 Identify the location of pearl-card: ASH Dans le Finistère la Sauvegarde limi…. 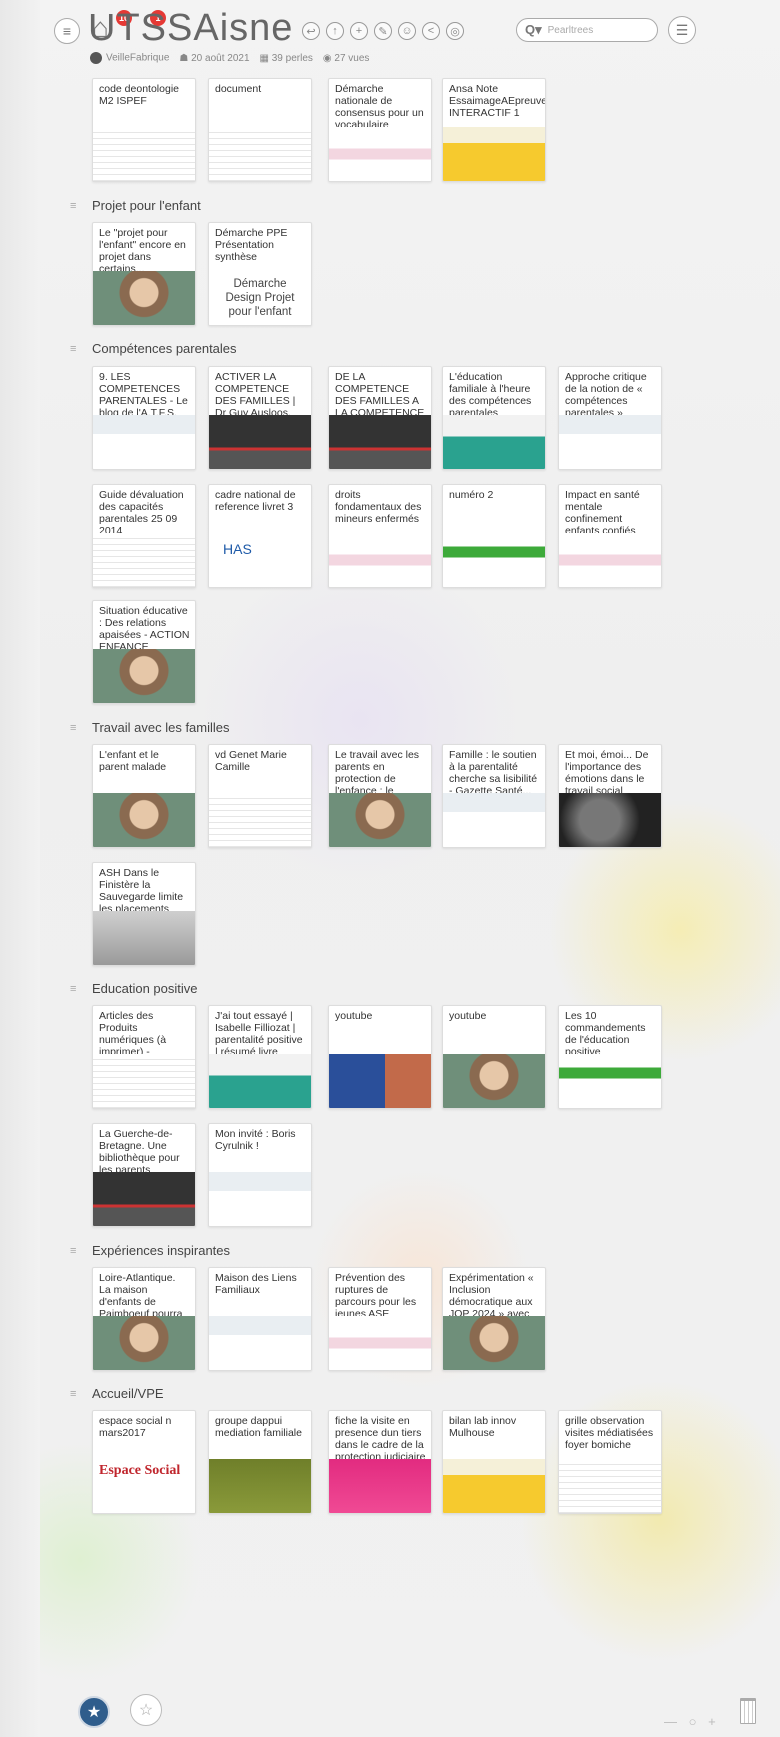
(144, 914).